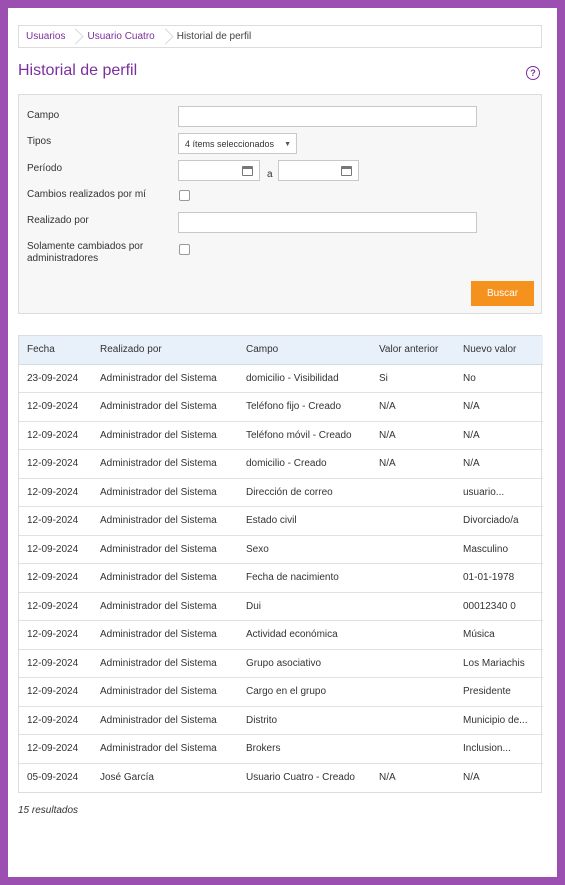 The width and height of the screenshot is (565, 885). What do you see at coordinates (165, 350) in the screenshot?
I see `column-header-realizado: Realizado por` at bounding box center [165, 350].